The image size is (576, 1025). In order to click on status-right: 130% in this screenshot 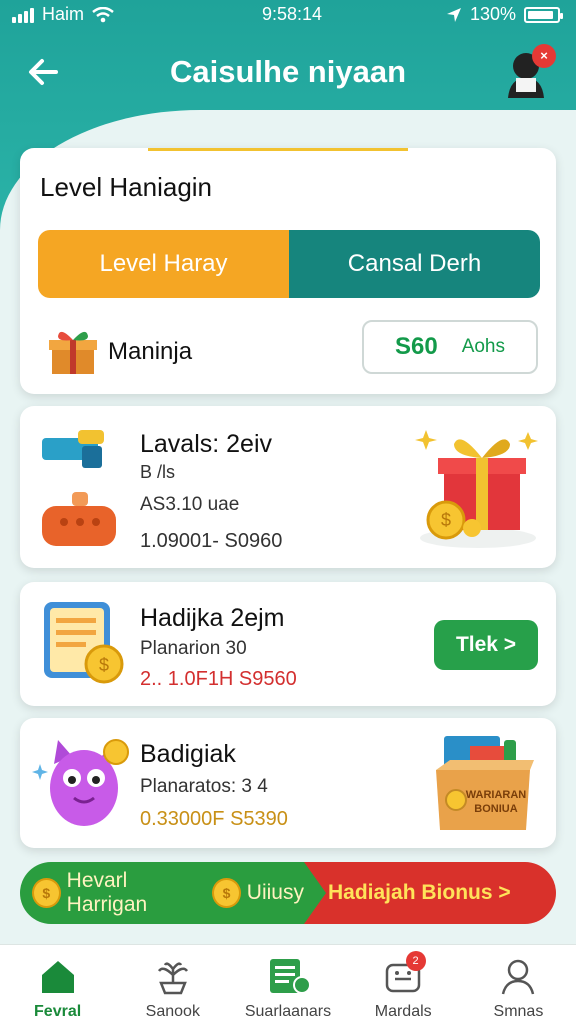, I will do `click(504, 14)`.